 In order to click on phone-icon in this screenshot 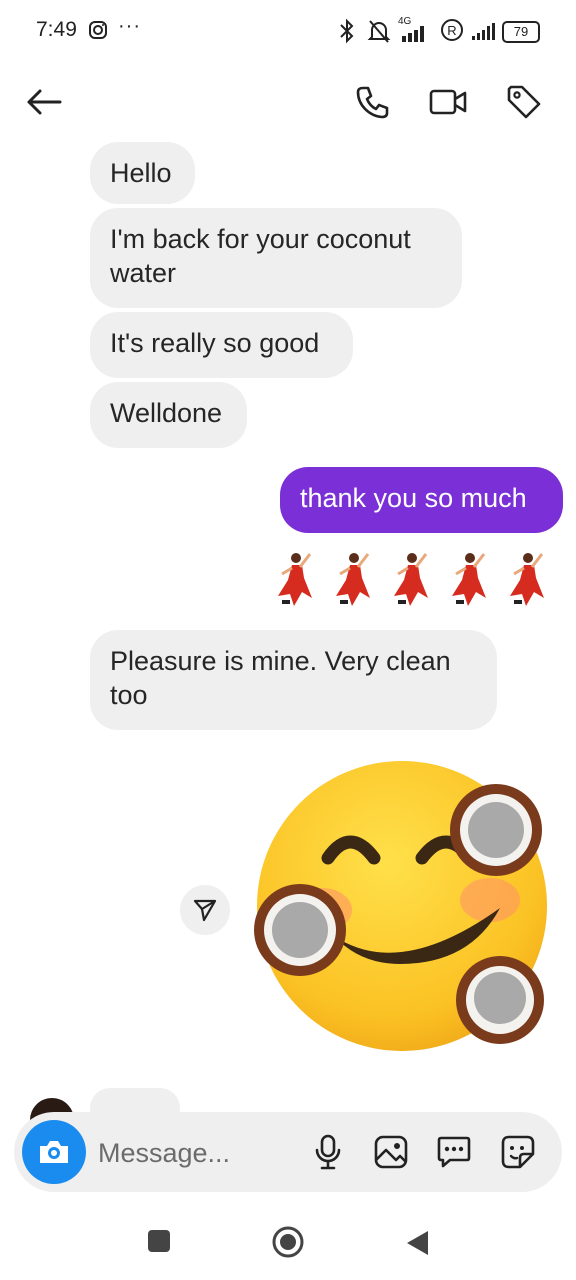, I will do `click(372, 102)`.